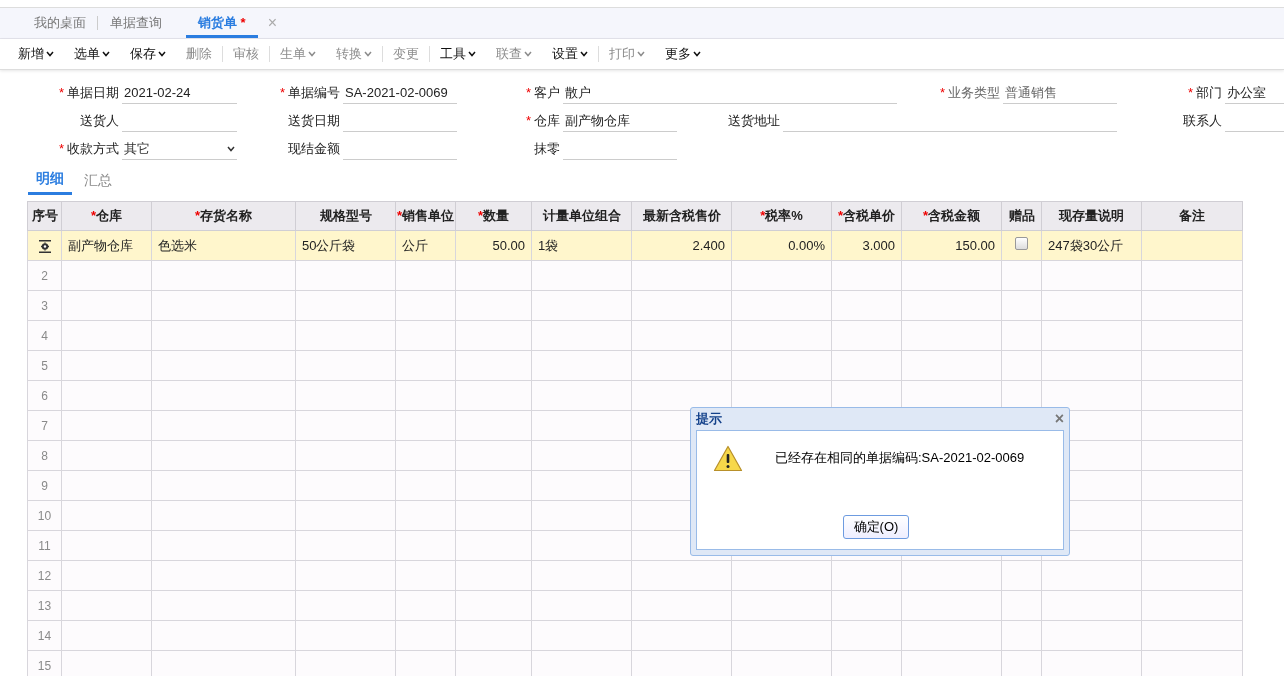 Image resolution: width=1284 pixels, height=676 pixels. Describe the element at coordinates (60, 25) in the screenshot. I see `page-tab: 我的桌面` at that location.